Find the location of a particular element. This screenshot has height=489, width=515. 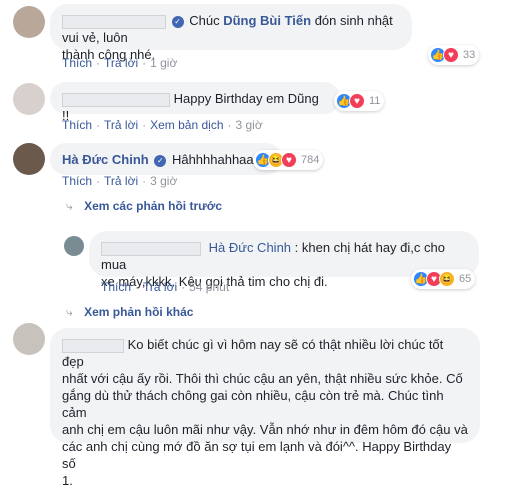

comment-text: Hâhhhhahhaah is located at coordinates (216, 159).